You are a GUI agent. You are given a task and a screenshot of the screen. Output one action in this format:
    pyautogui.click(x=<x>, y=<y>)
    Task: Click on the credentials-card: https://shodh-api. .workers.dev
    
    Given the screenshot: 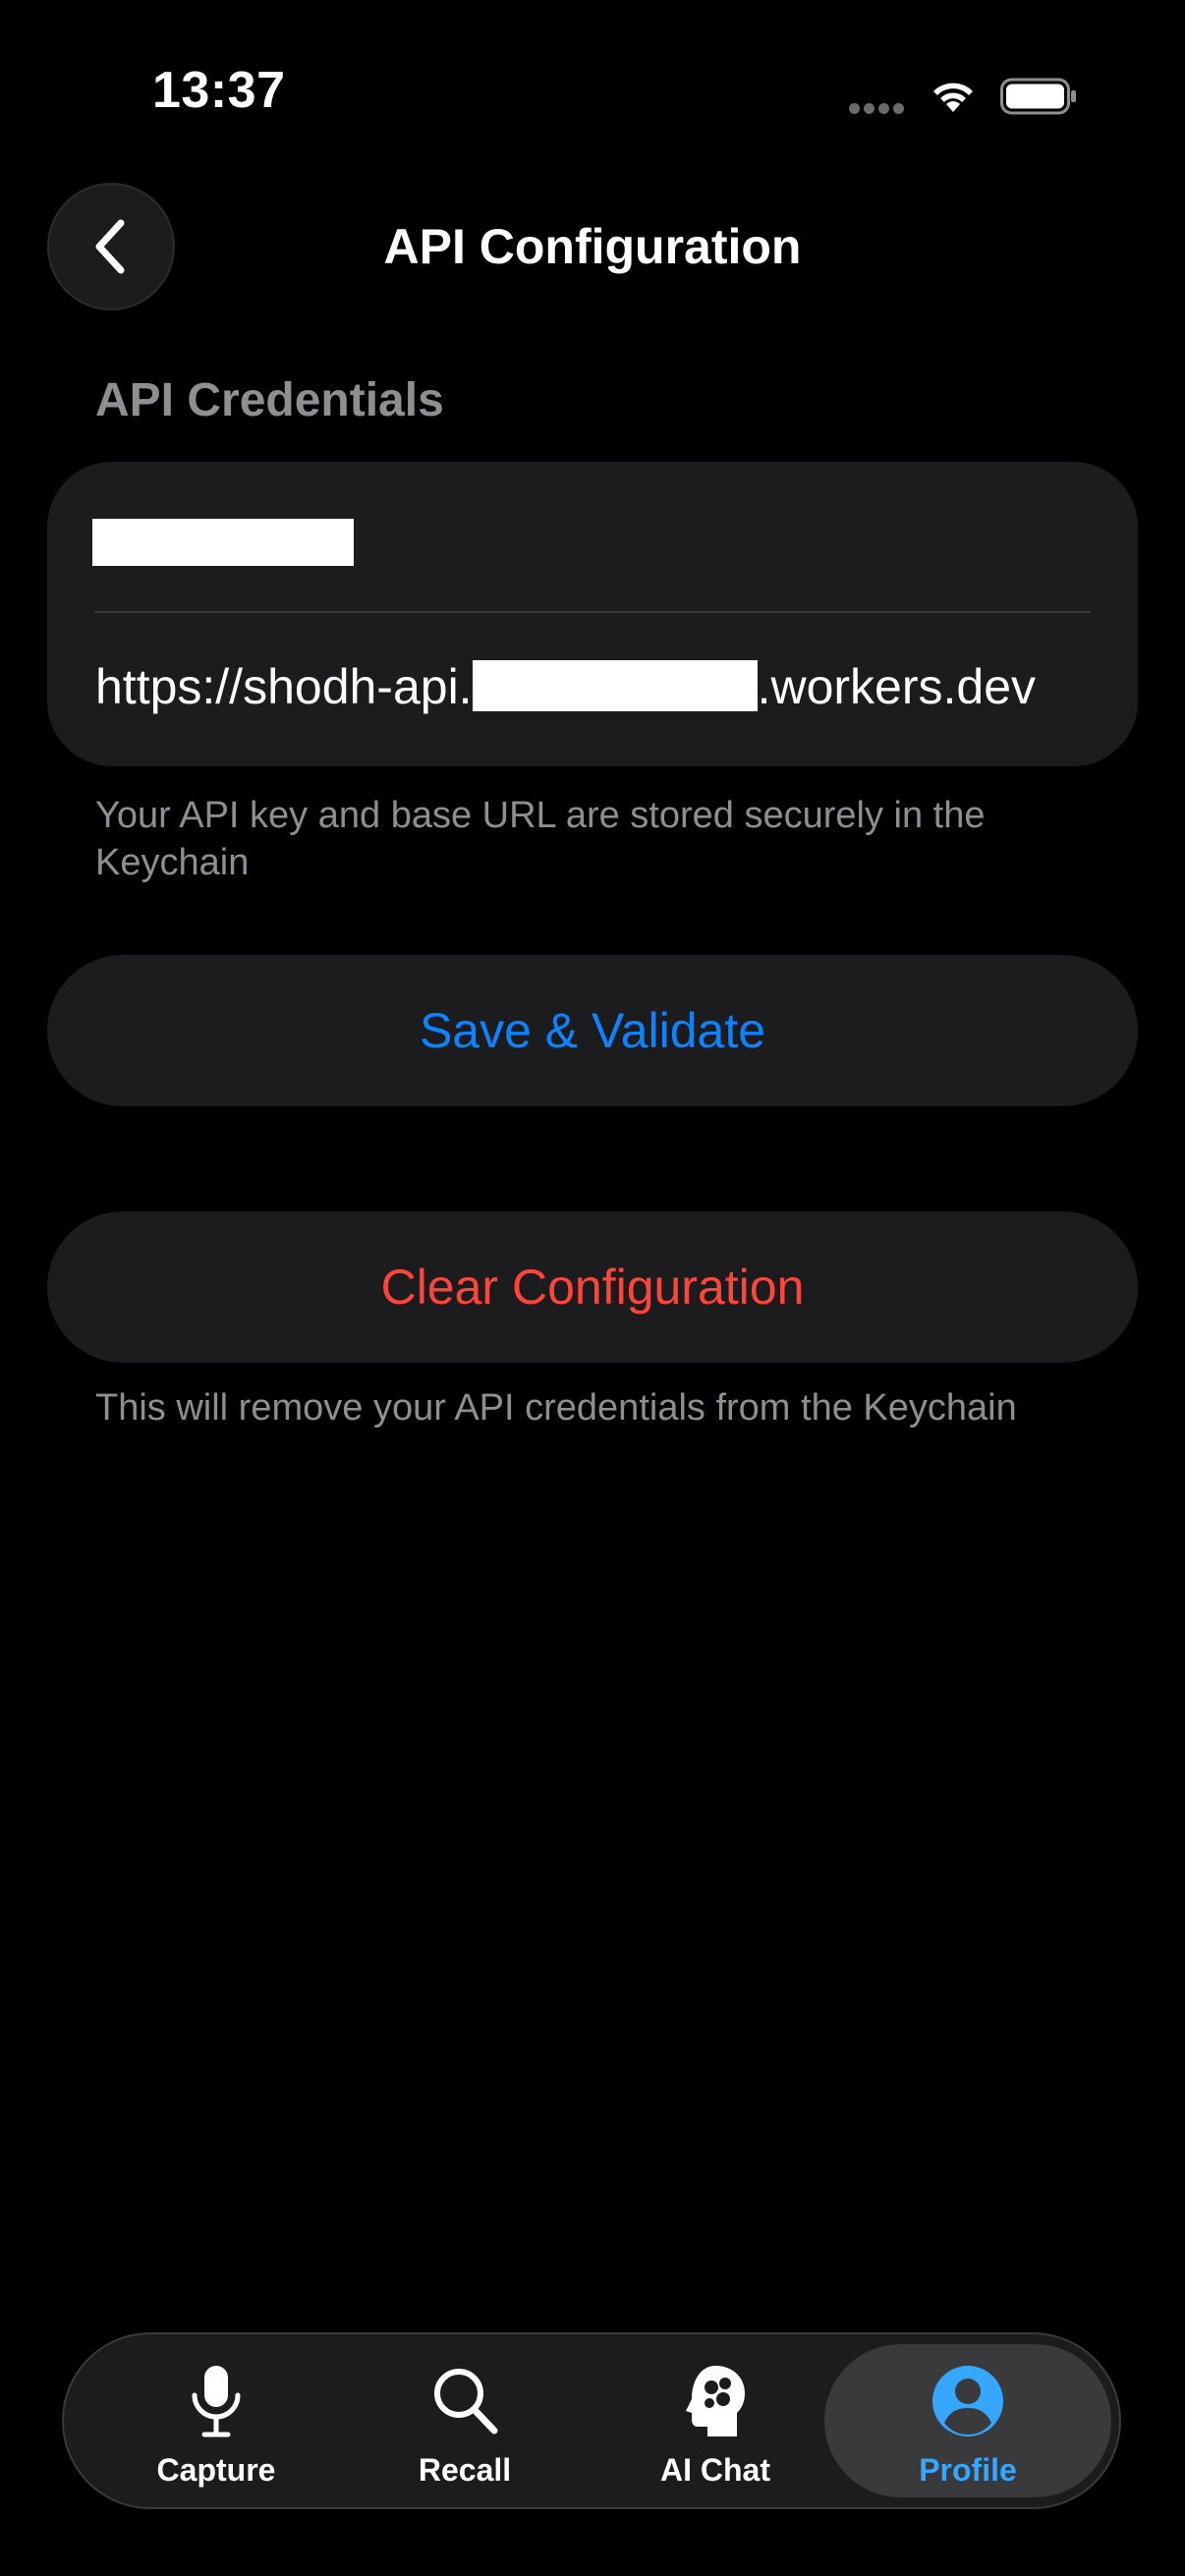 What is the action you would take?
    pyautogui.click(x=592, y=614)
    